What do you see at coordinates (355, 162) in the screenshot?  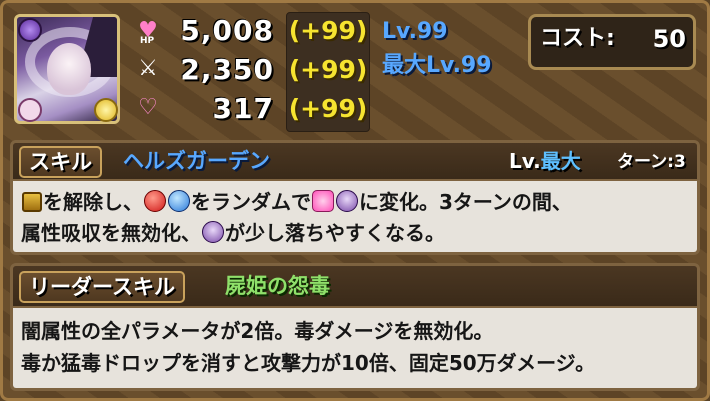 I see `skill-header: スキル ヘルズガーデン Lv.最大 ターン:3` at bounding box center [355, 162].